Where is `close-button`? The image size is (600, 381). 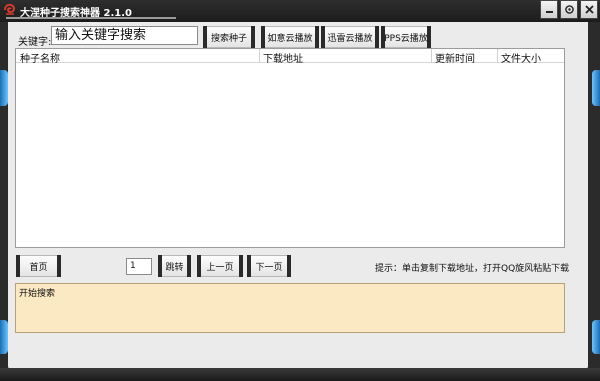
close-button is located at coordinates (589, 9).